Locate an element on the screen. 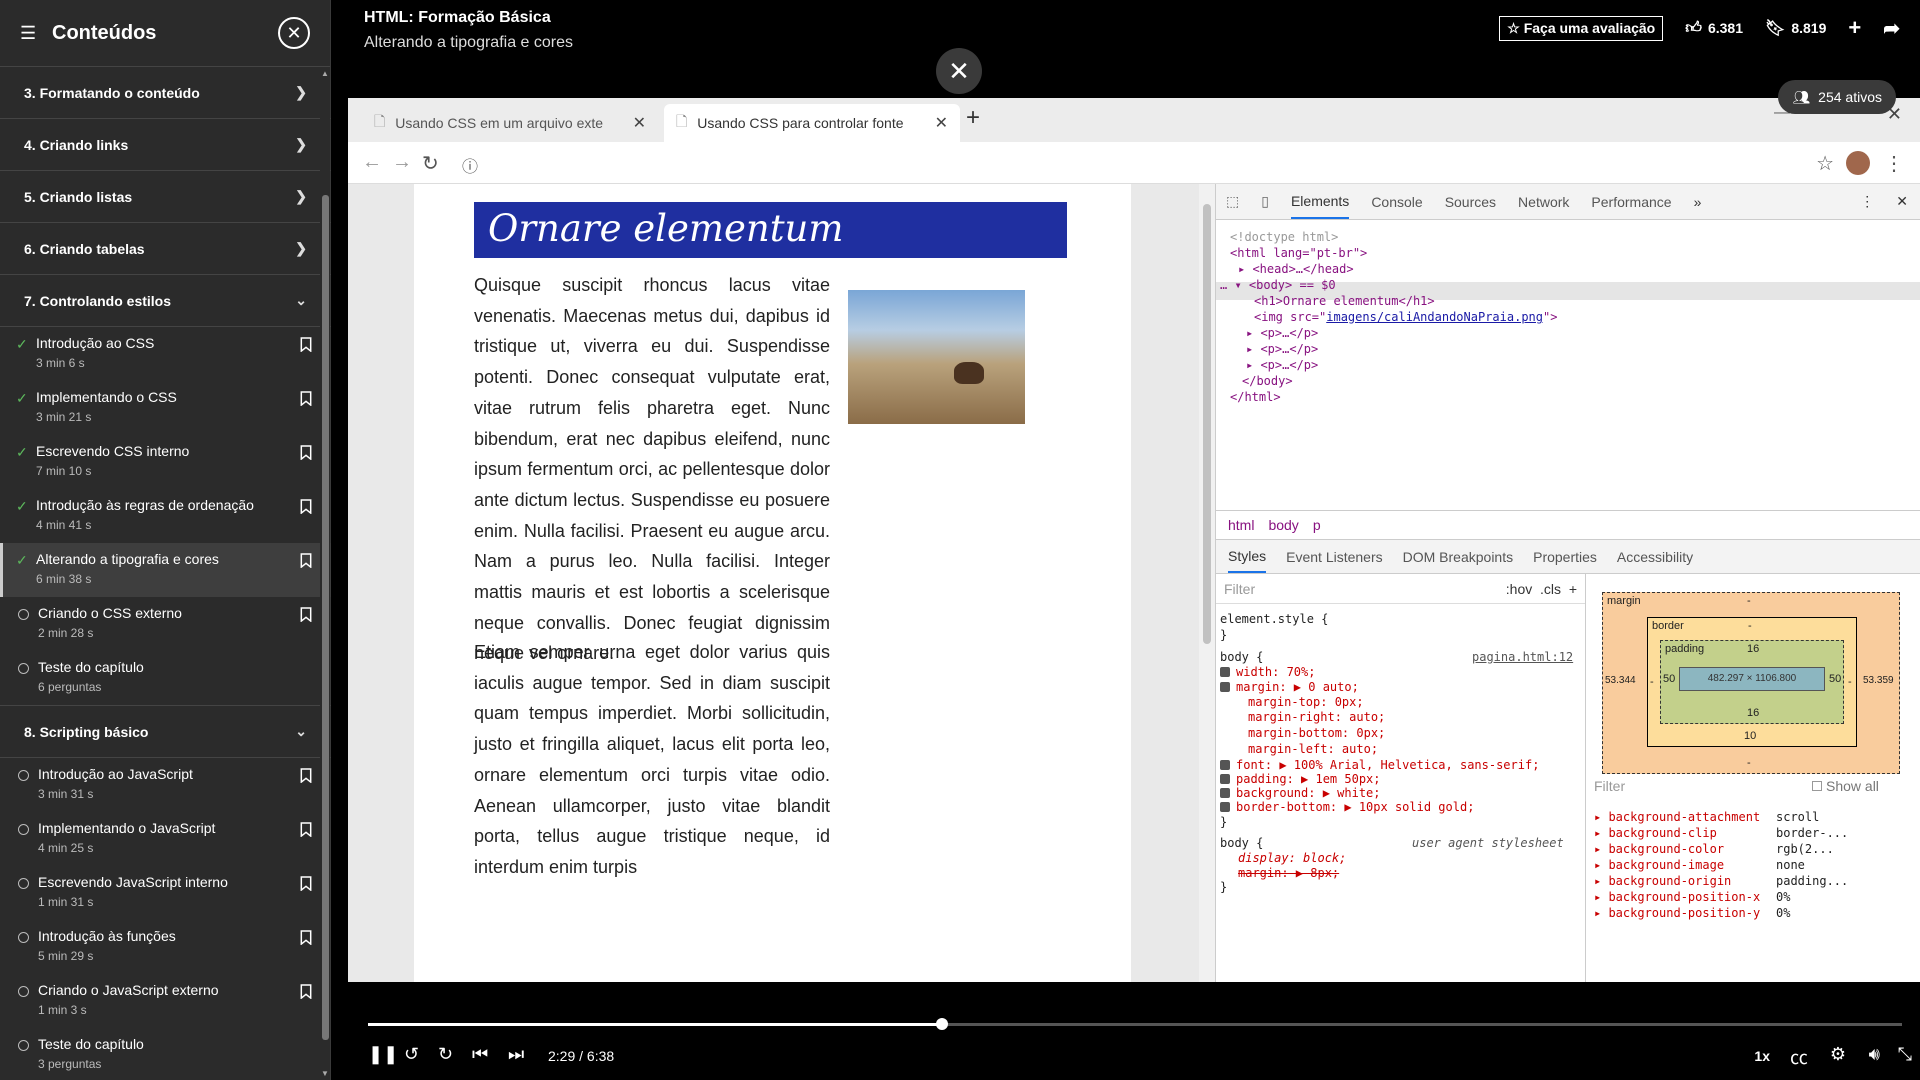 Image resolution: width=1920 pixels, height=1080 pixels. chapter-8: 8. Scripting básico ⌄ is located at coordinates (165, 732).